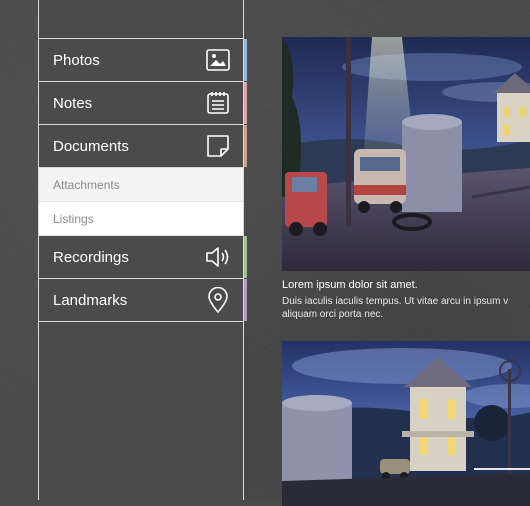  Describe the element at coordinates (141, 19) in the screenshot. I see `sidebar-top-spacer` at that location.